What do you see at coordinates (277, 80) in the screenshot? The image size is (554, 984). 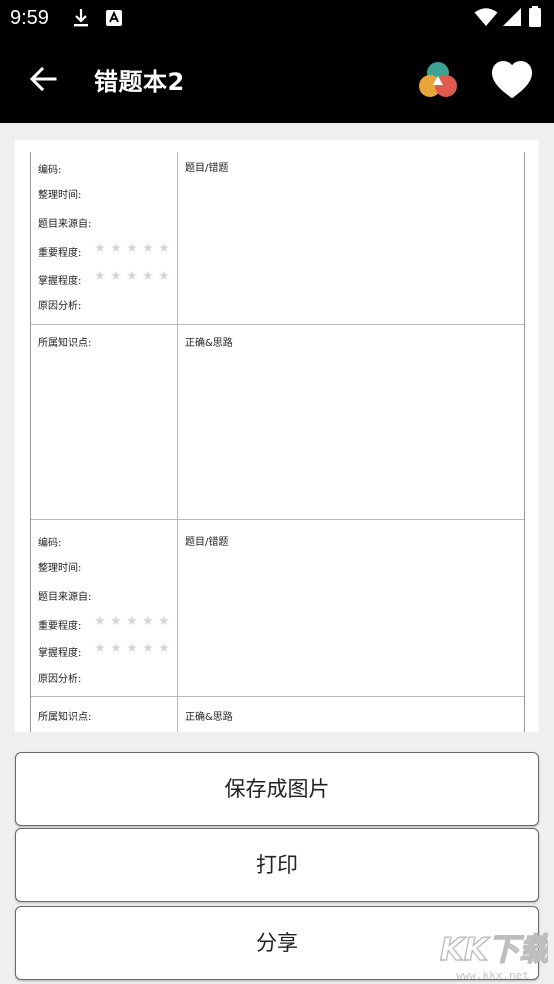 I see `app-bar: 错题本2` at bounding box center [277, 80].